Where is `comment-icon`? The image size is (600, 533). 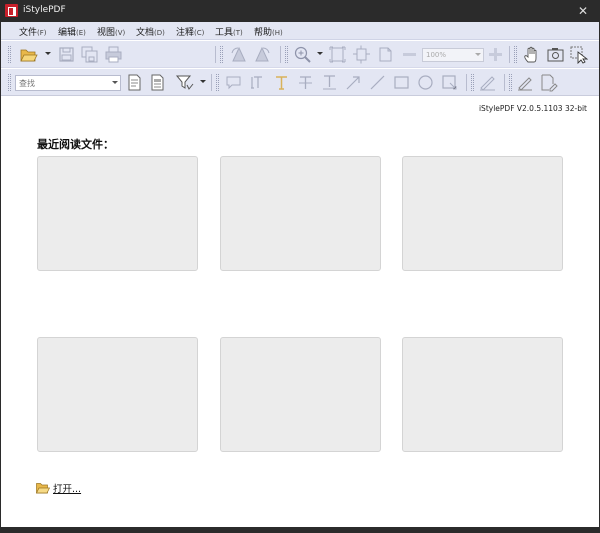 comment-icon is located at coordinates (233, 82).